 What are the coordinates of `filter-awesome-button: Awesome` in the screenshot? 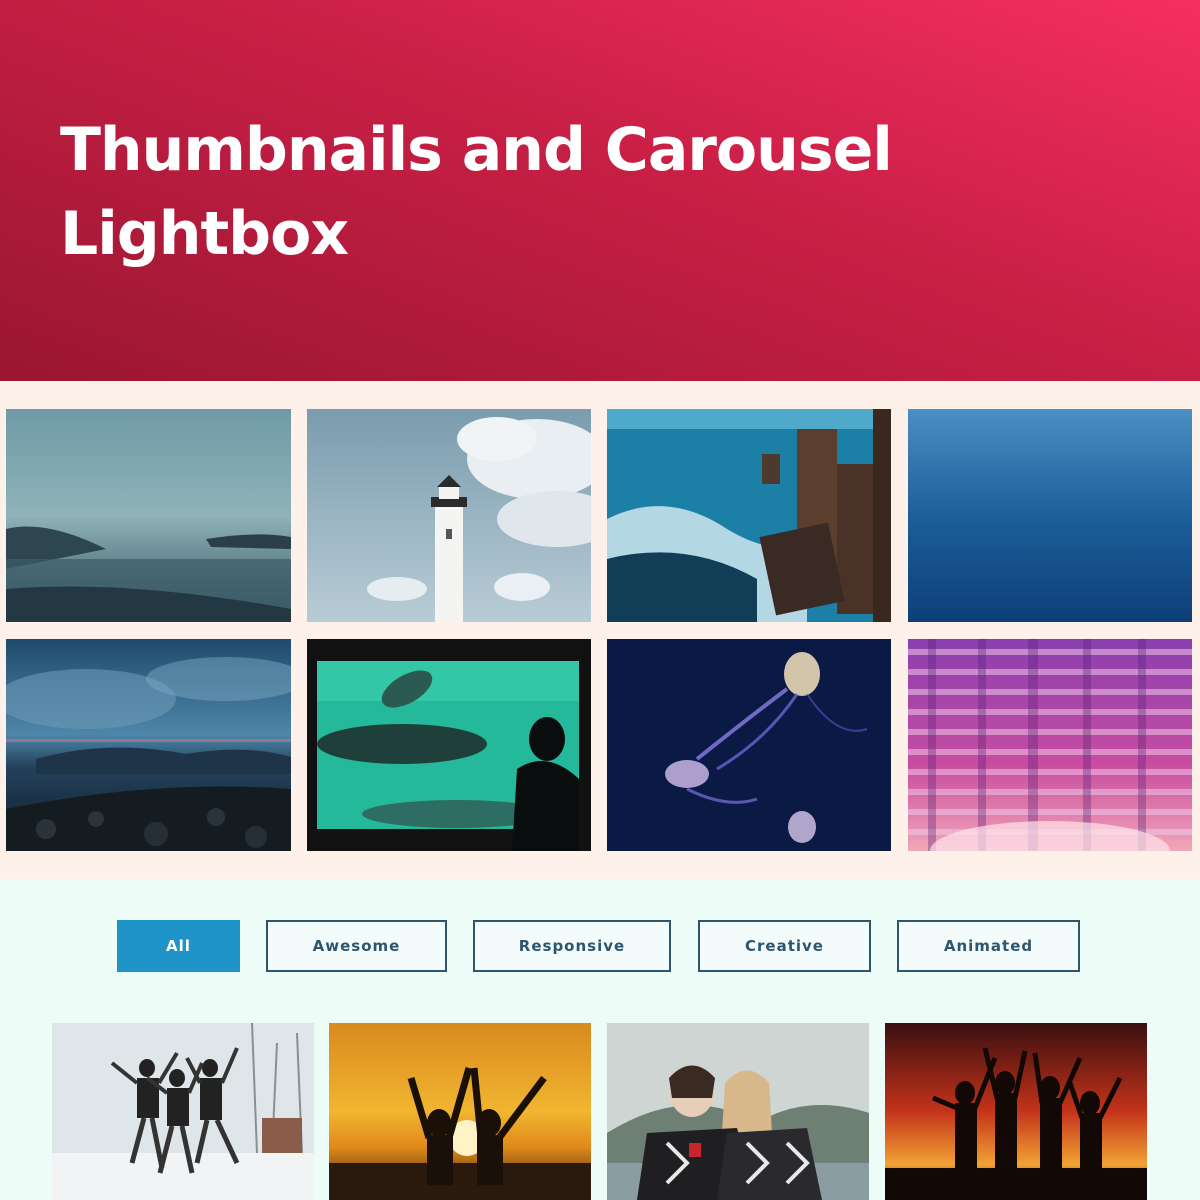 It's located at (356, 946).